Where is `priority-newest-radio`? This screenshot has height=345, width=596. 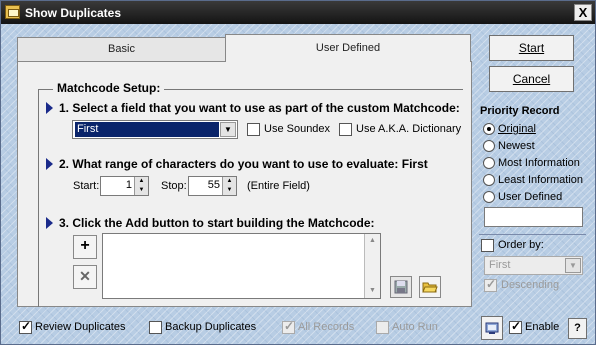 priority-newest-radio is located at coordinates (489, 146).